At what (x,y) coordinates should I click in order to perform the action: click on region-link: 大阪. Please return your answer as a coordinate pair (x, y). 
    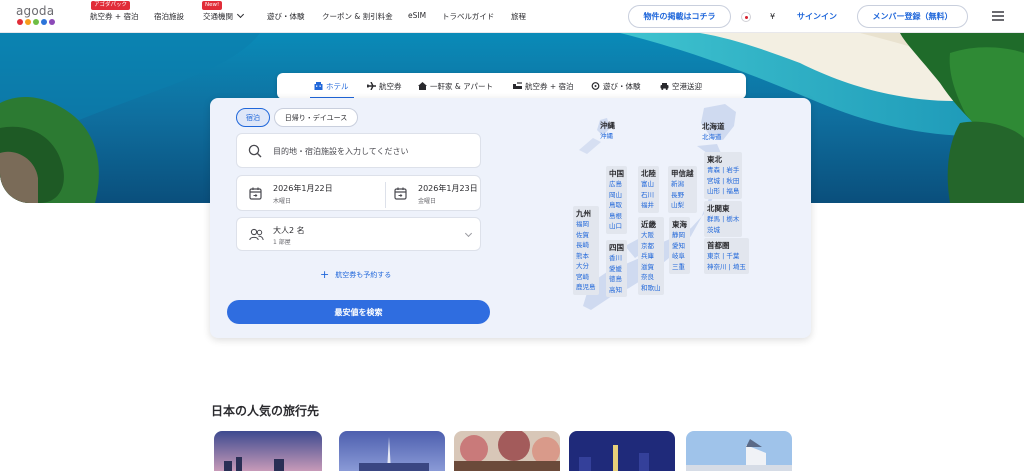
    Looking at the image, I should click on (651, 235).